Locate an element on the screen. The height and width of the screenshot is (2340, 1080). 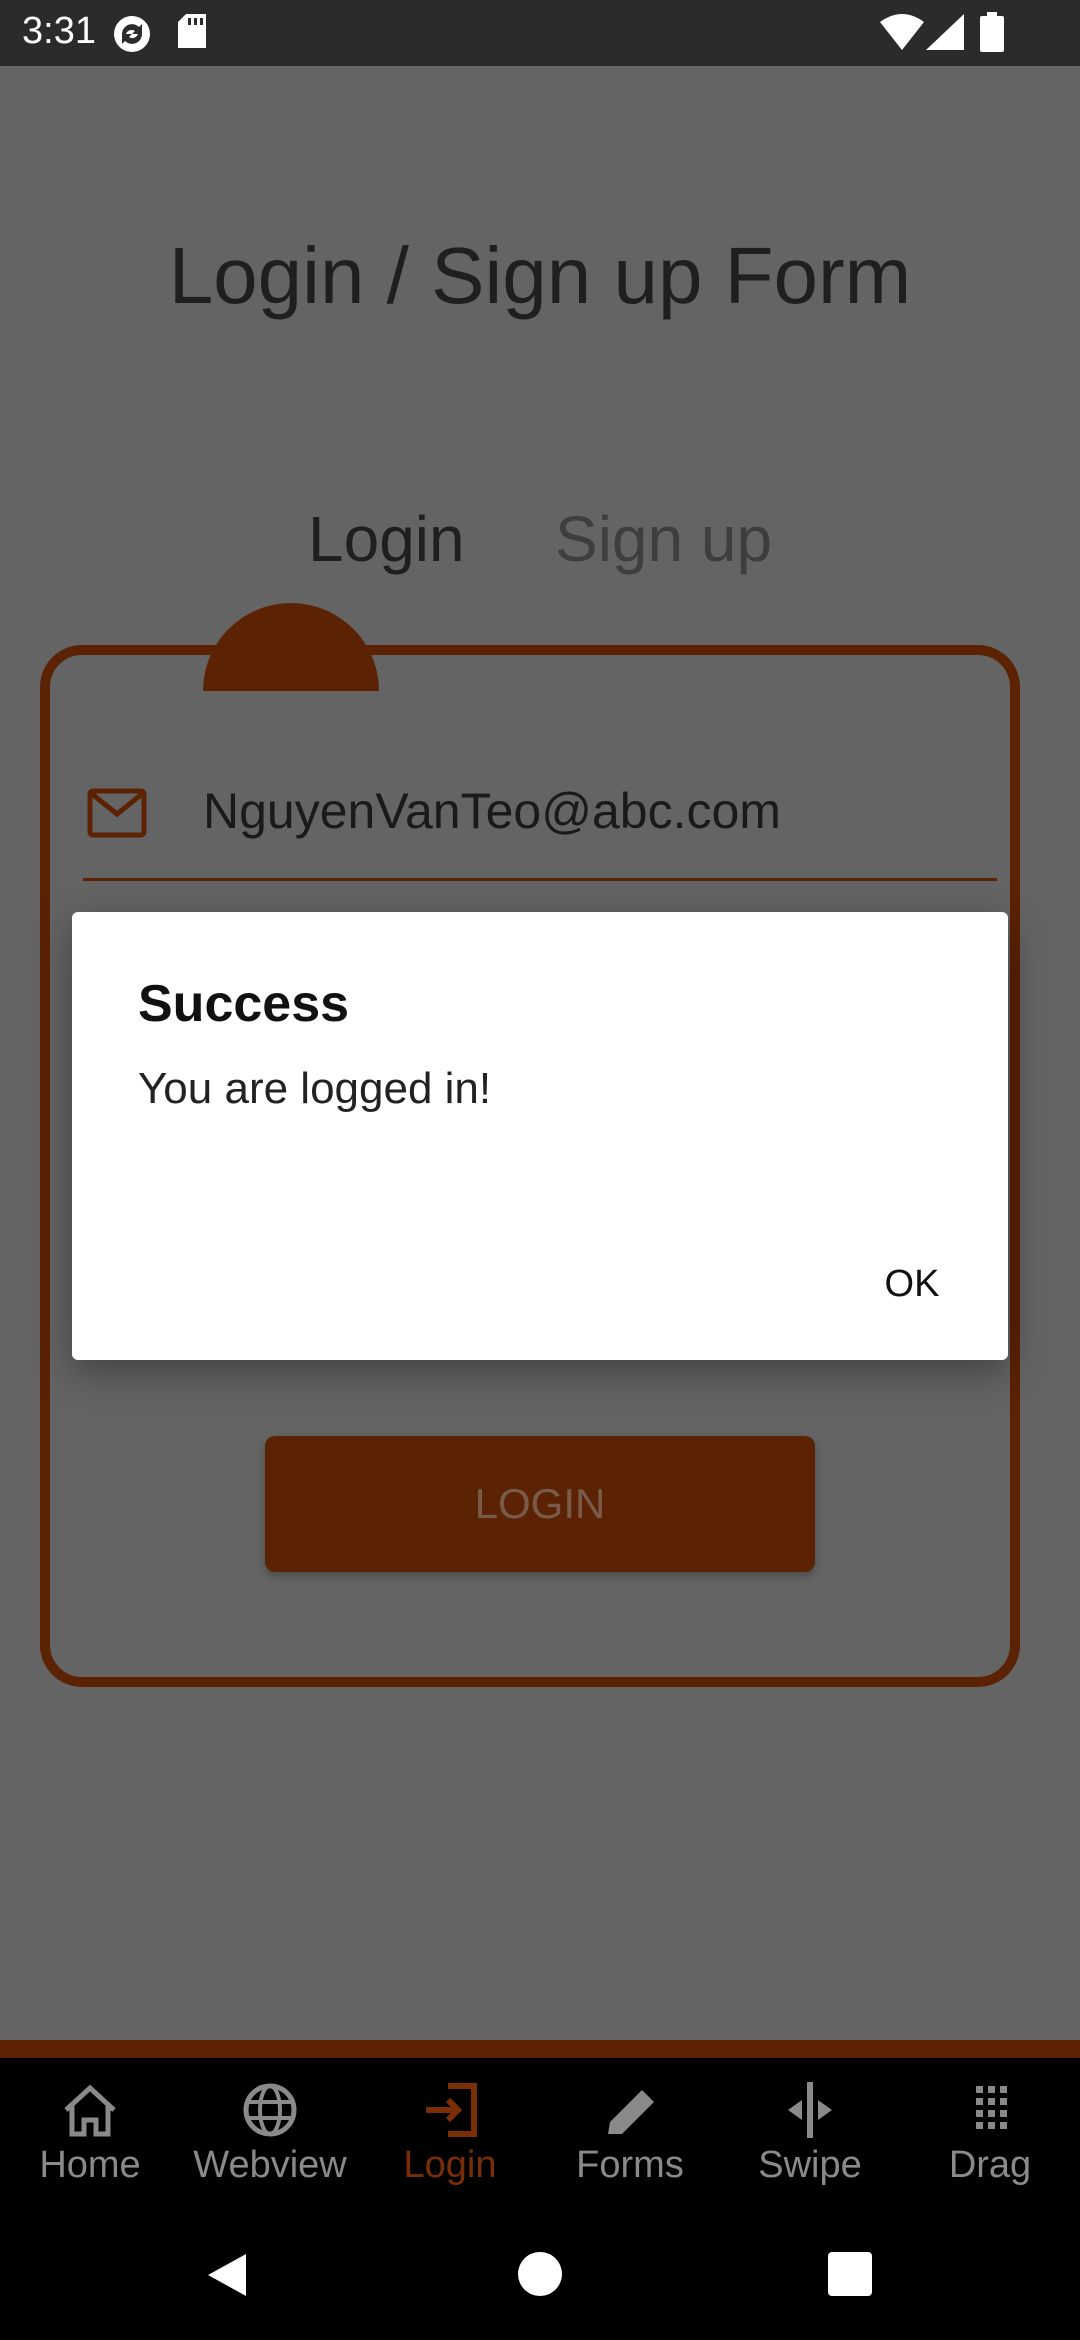
home-circle-icon is located at coordinates (540, 2276).